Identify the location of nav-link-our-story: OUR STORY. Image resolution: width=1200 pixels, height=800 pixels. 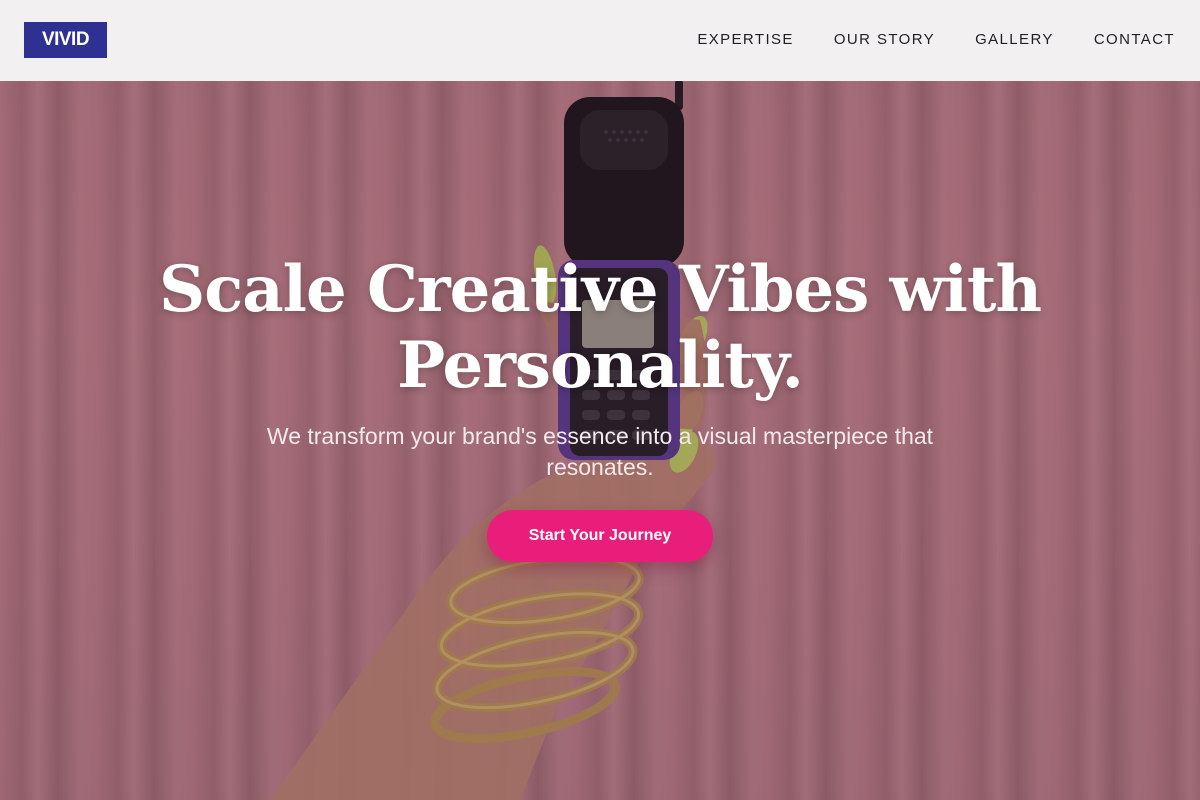
(884, 40).